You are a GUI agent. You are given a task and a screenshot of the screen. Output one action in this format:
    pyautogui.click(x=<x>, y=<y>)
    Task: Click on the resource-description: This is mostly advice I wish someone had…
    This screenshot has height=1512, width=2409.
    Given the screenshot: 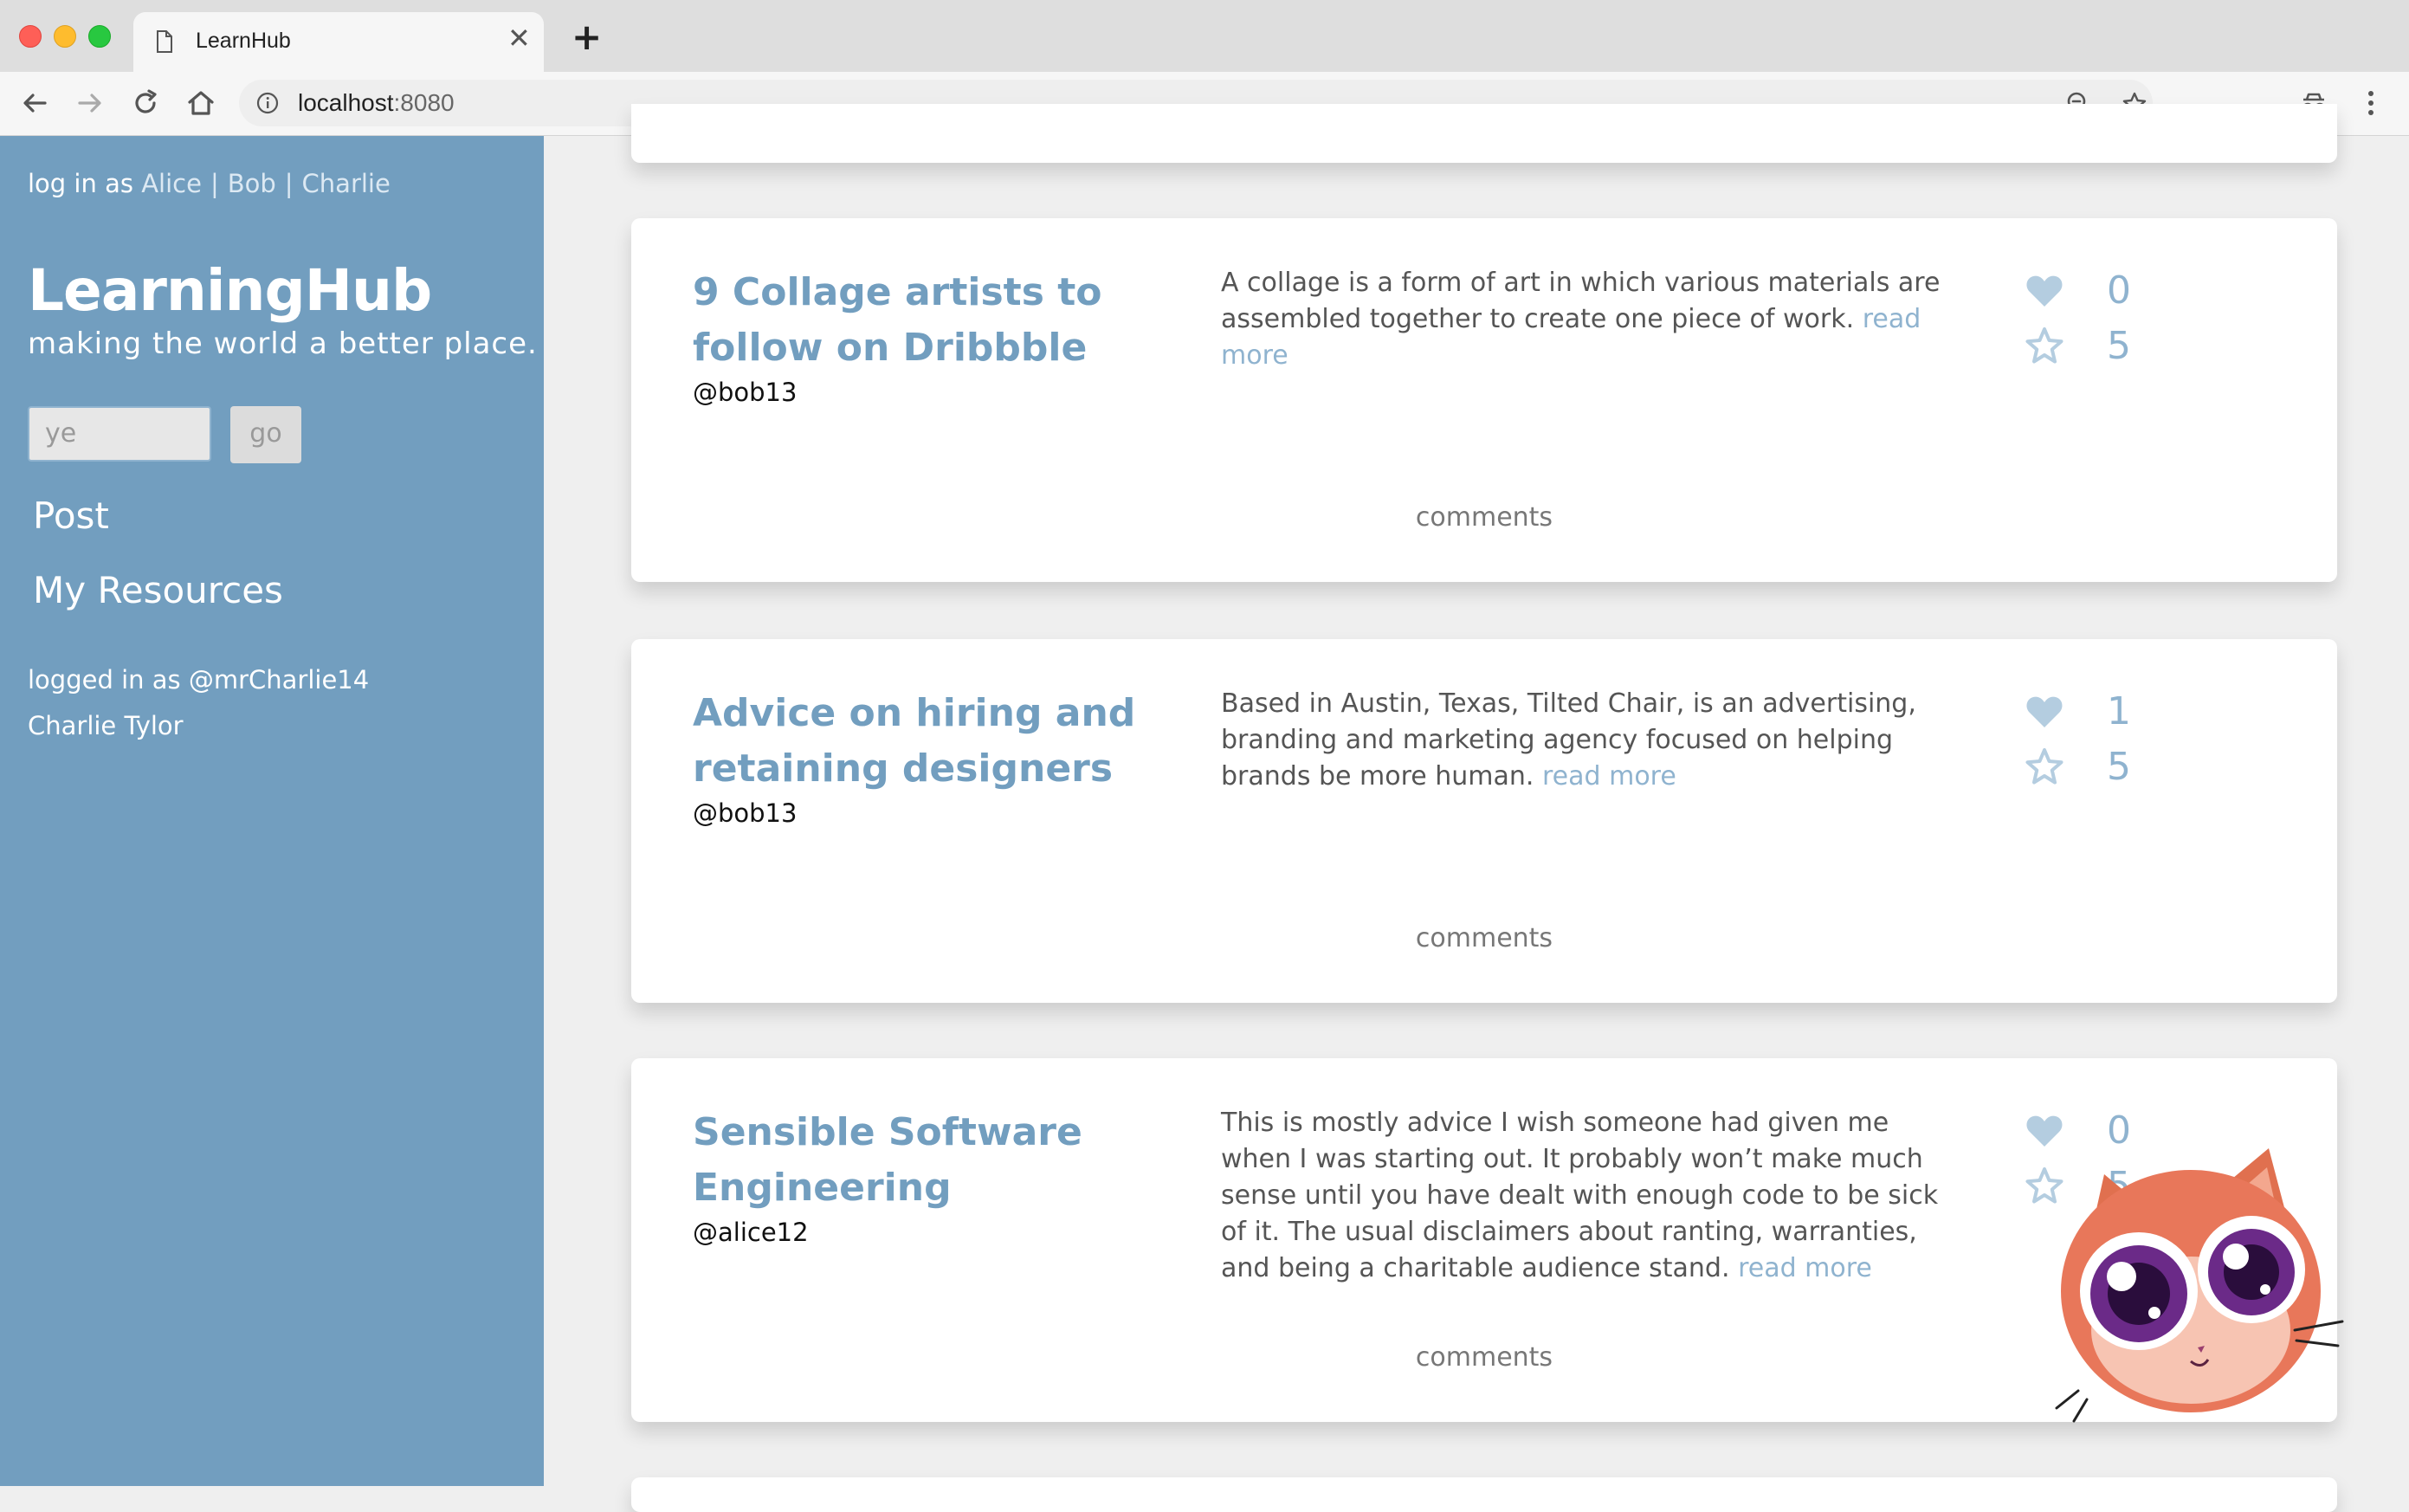 What is the action you would take?
    pyautogui.click(x=1580, y=1195)
    